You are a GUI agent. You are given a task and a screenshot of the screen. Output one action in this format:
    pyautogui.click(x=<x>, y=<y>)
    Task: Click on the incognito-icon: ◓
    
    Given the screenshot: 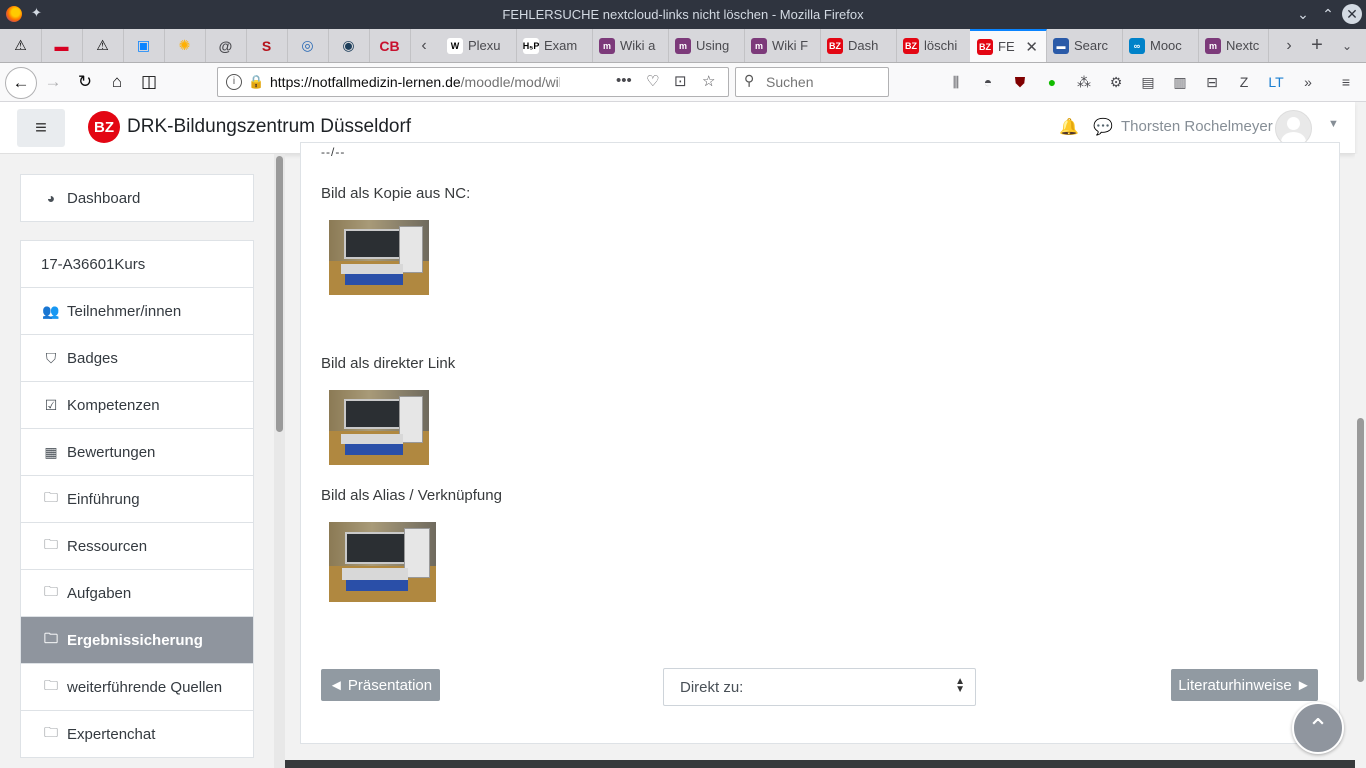 What is the action you would take?
    pyautogui.click(x=988, y=82)
    